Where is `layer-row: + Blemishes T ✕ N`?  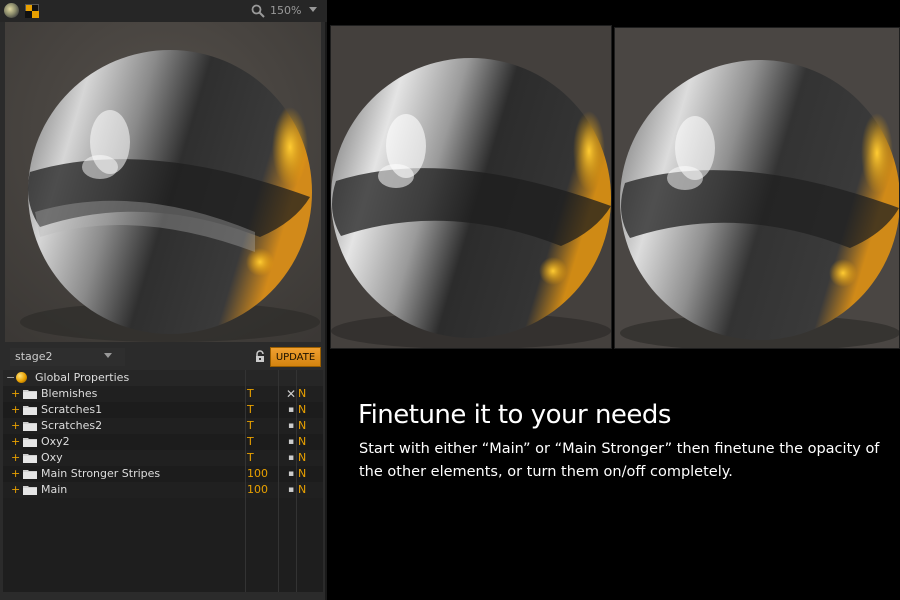 layer-row: + Blemishes T ✕ N is located at coordinates (163, 394).